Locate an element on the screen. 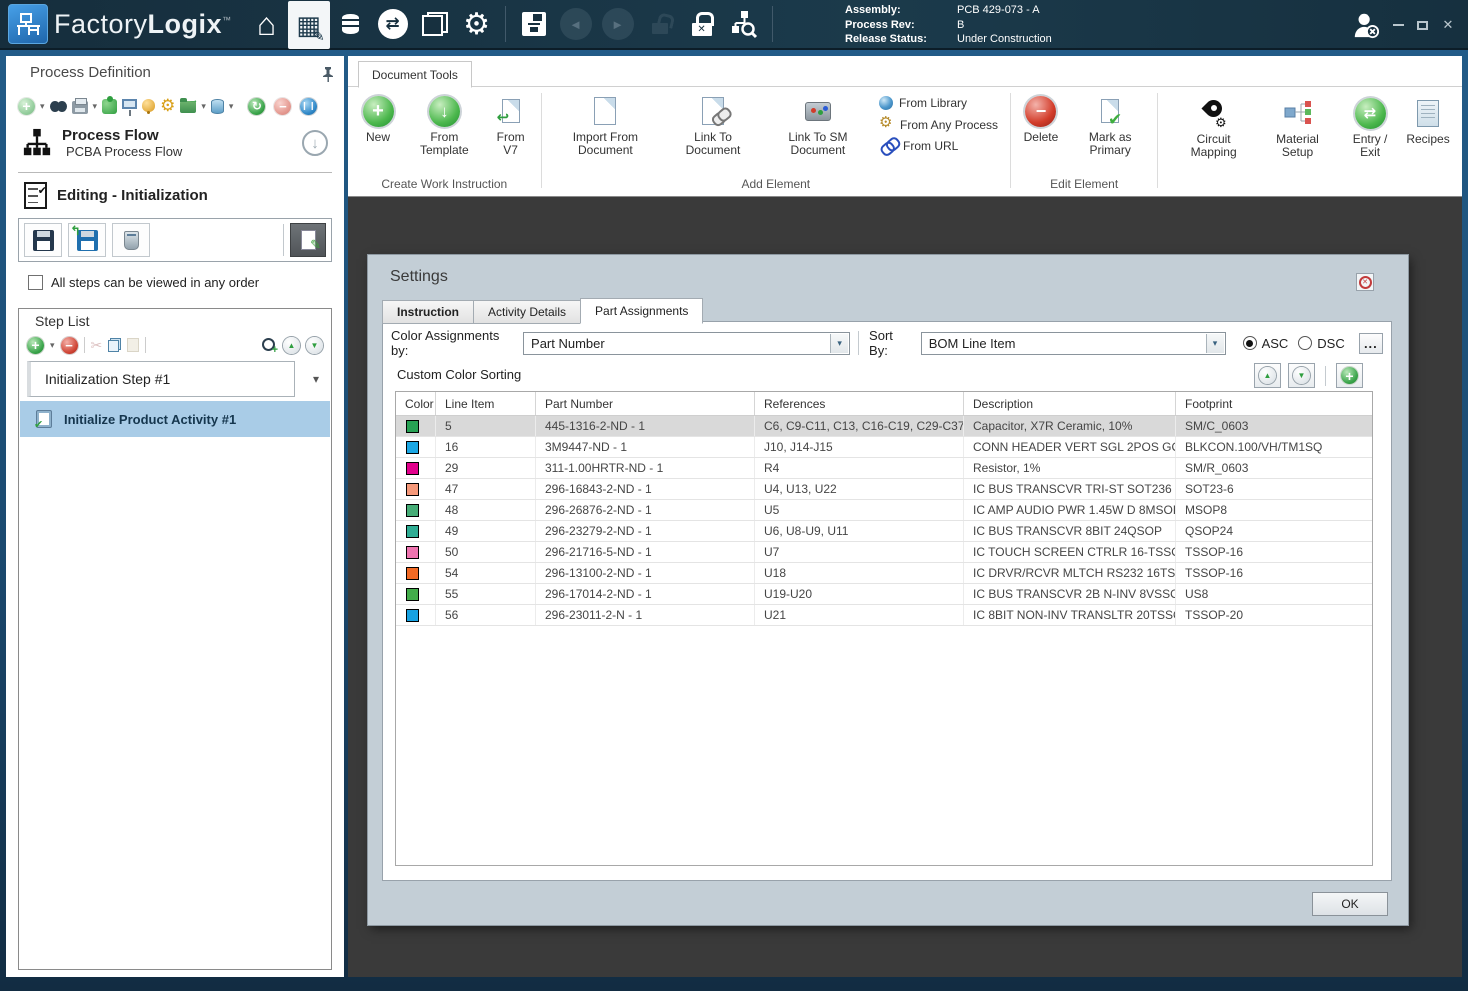 The height and width of the screenshot is (991, 1468). tab-part-assignments: Part Assignments is located at coordinates (642, 311).